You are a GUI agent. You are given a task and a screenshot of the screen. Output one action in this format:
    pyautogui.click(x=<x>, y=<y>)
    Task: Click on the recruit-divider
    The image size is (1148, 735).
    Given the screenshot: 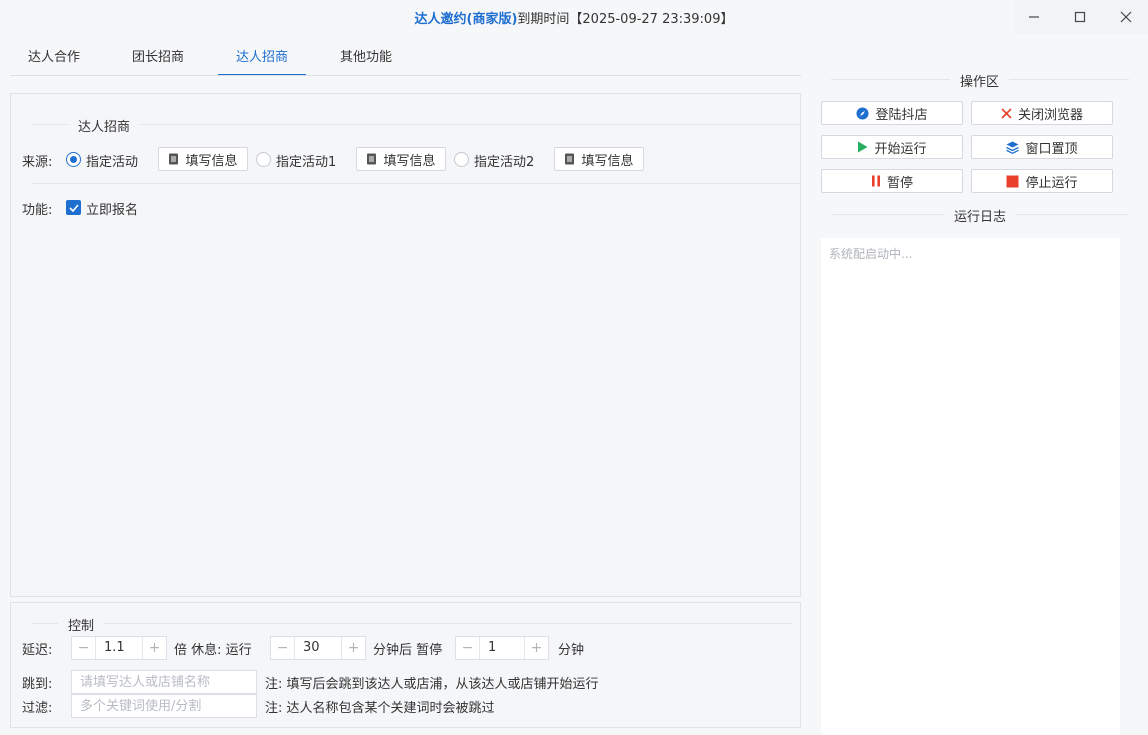 What is the action you would take?
    pyautogui.click(x=416, y=124)
    